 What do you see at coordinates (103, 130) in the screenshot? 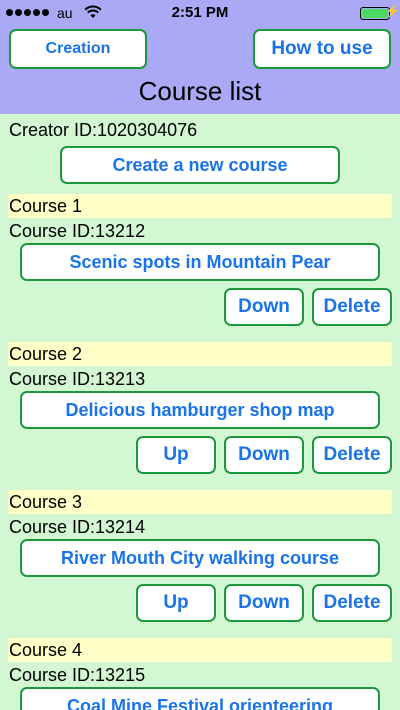
I see `creator-id: Creator ID:1020304076` at bounding box center [103, 130].